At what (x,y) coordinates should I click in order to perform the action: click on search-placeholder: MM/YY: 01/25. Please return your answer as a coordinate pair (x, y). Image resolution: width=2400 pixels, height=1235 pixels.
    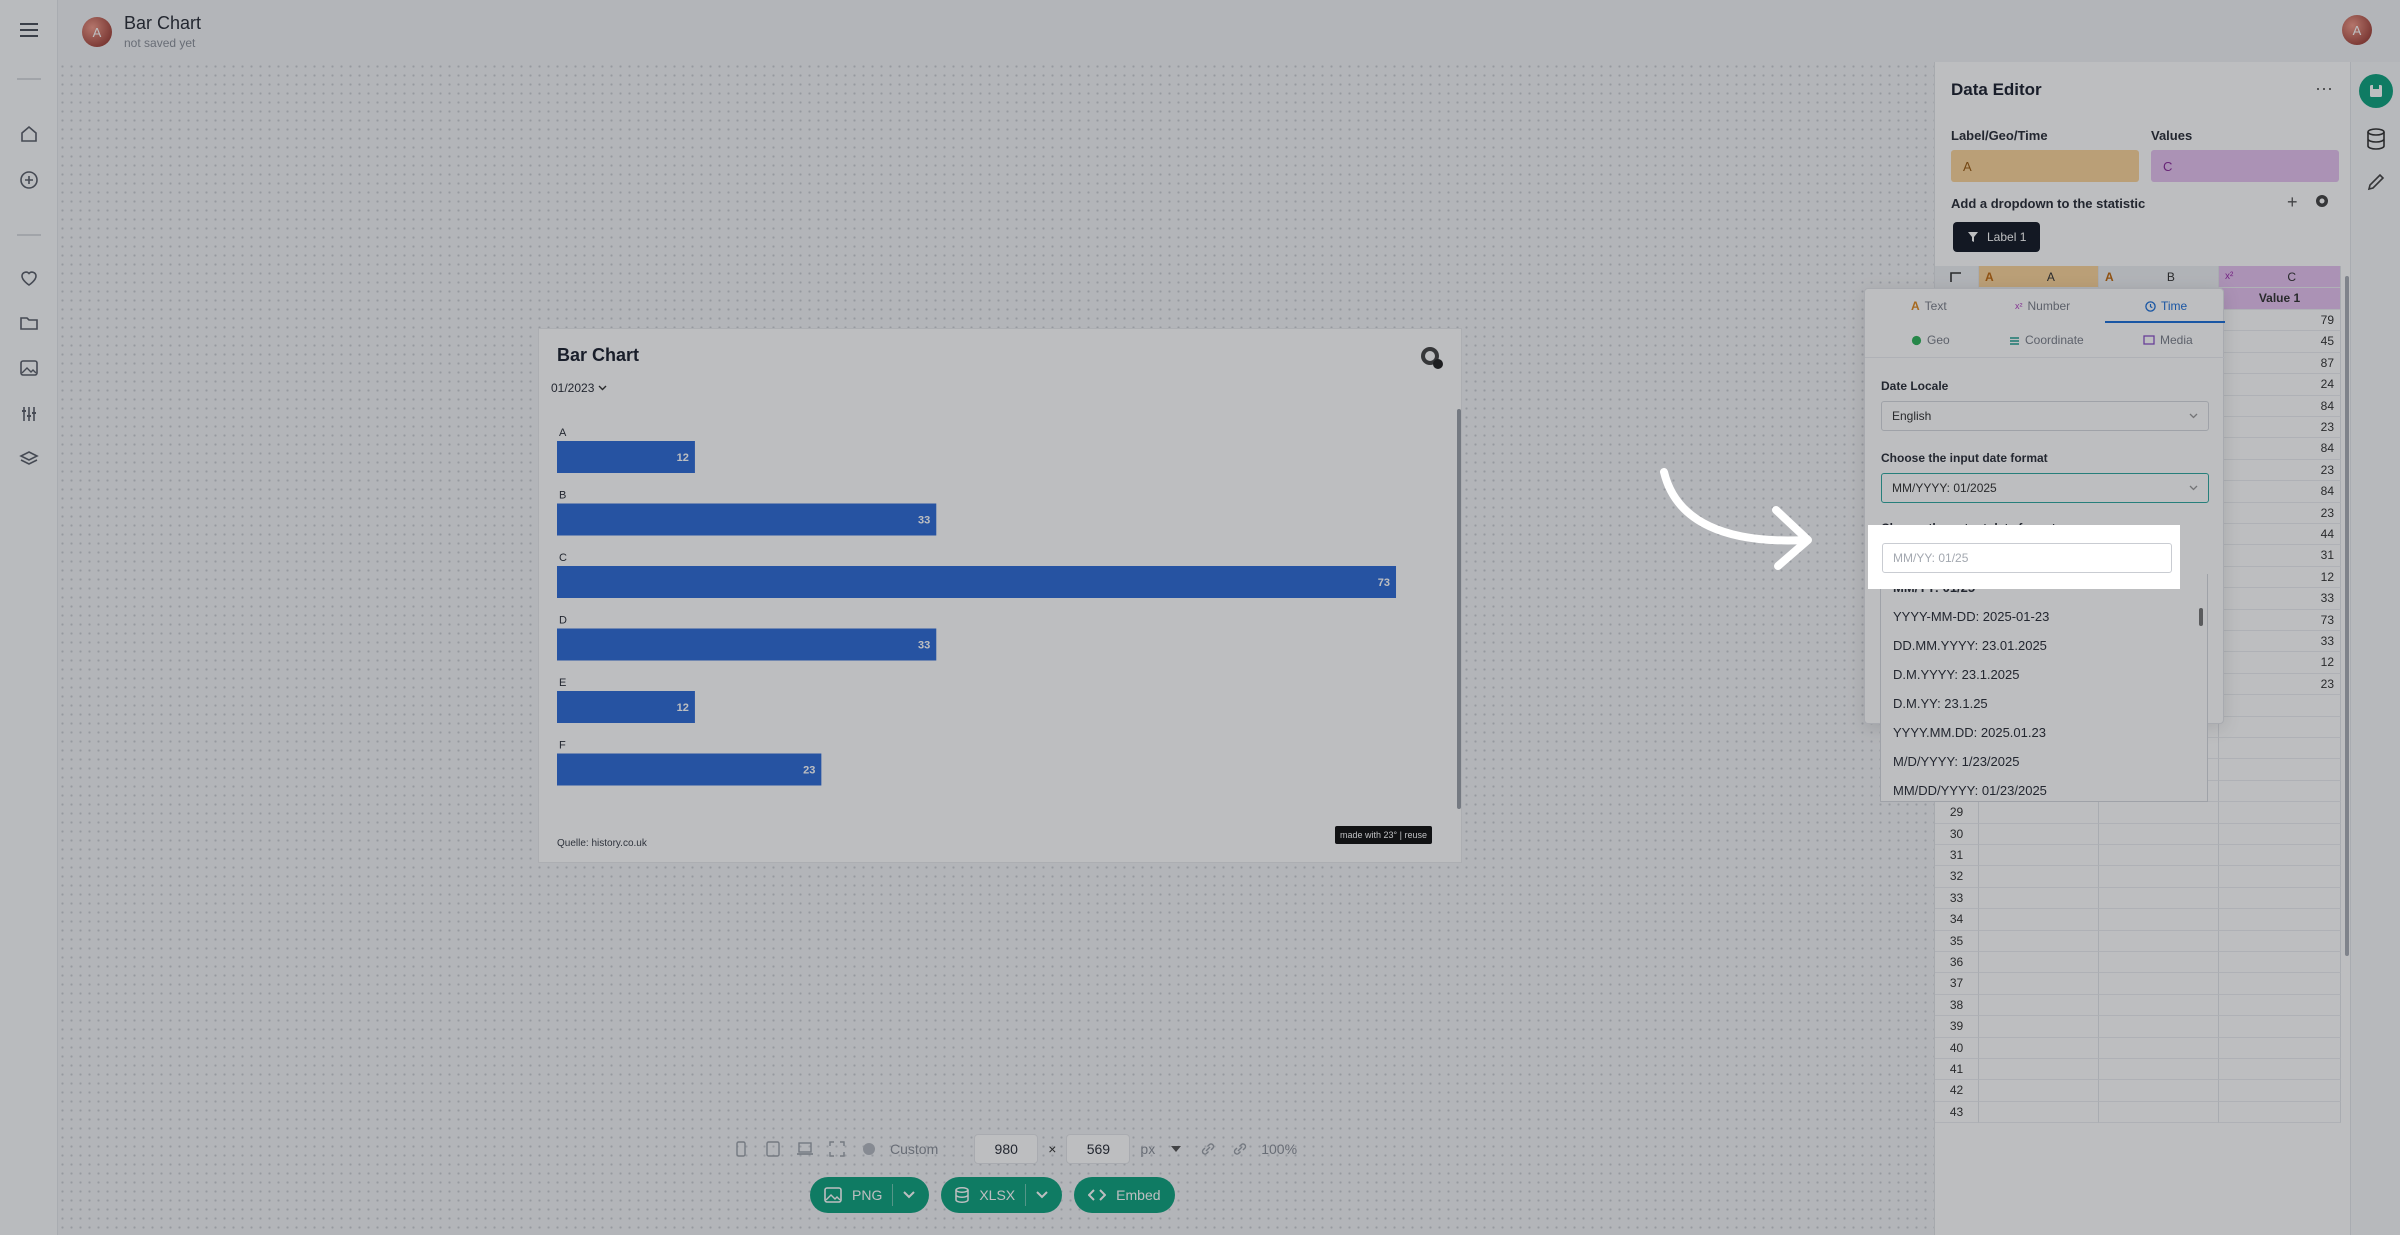
    Looking at the image, I should click on (1931, 558).